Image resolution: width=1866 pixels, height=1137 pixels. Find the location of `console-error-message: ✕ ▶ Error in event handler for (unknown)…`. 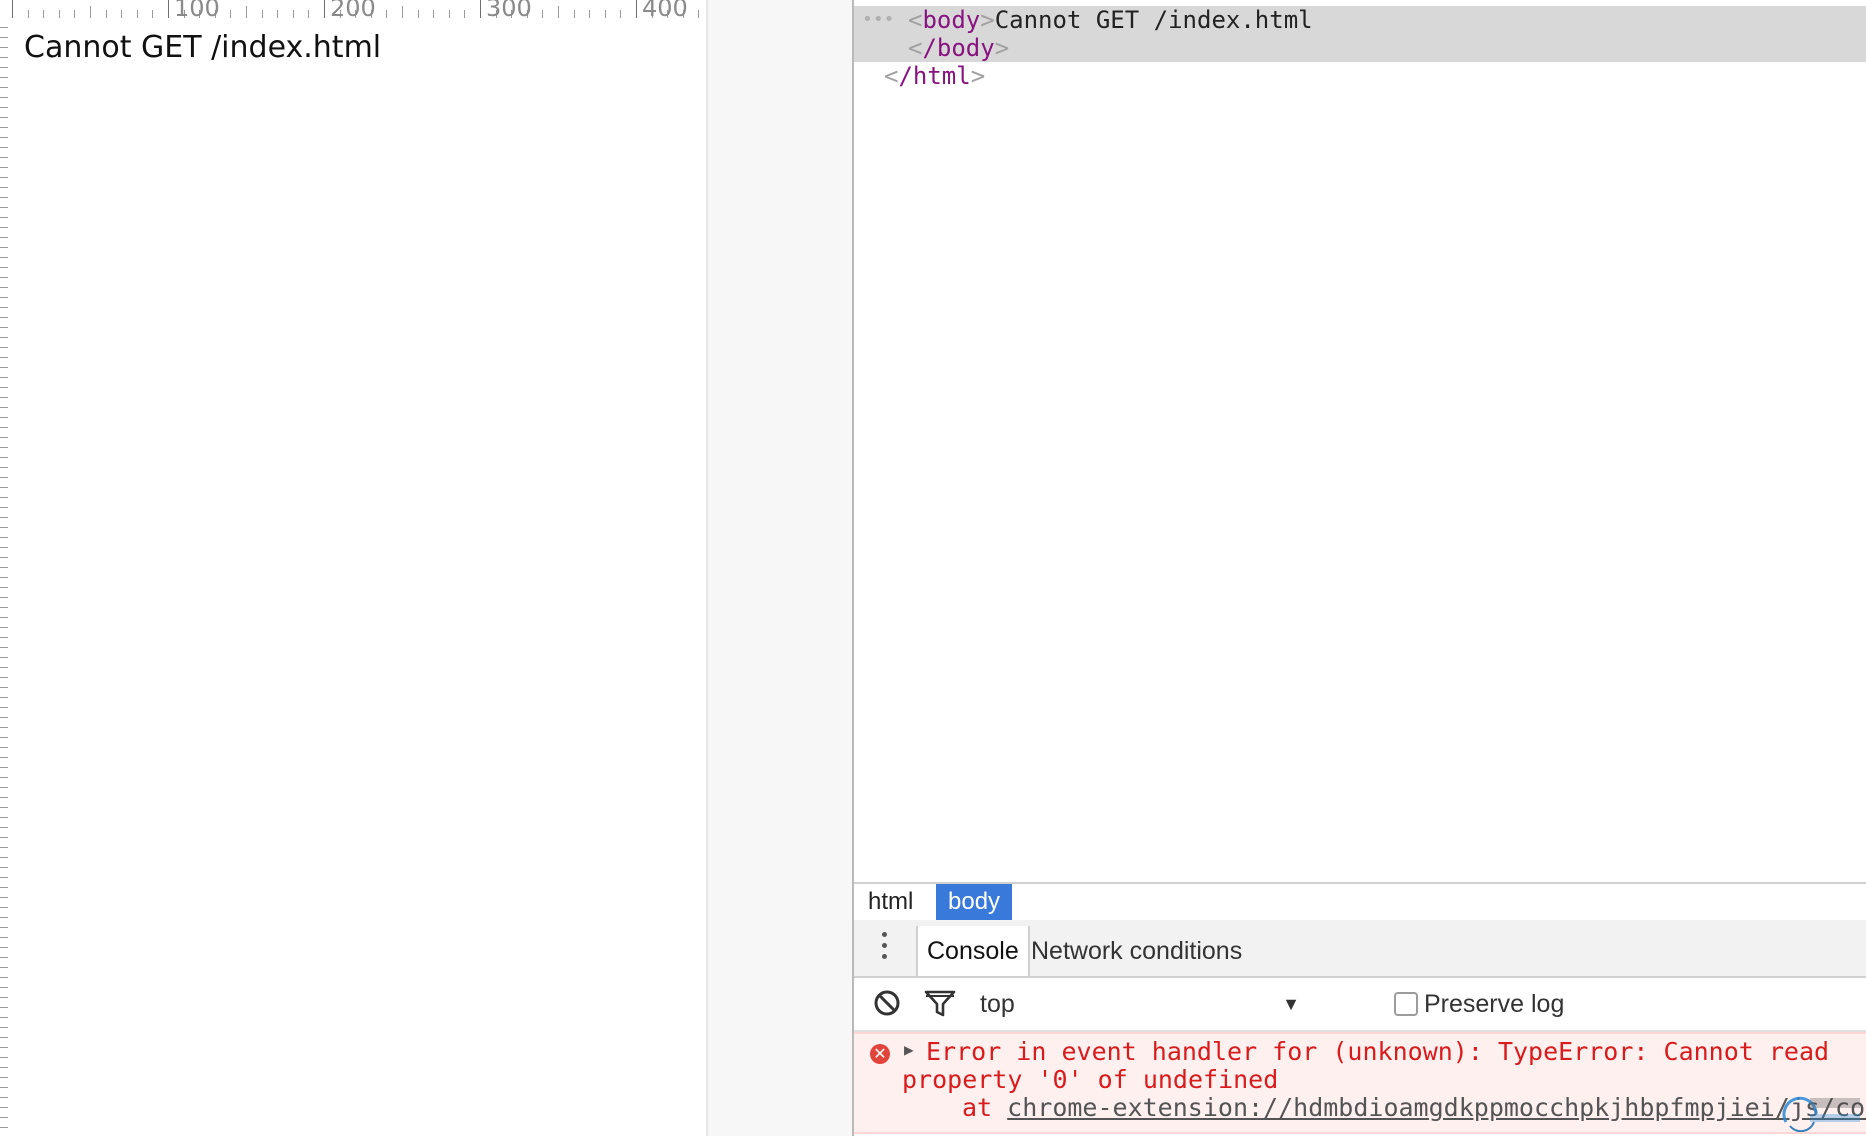

console-error-message: ✕ ▶ Error in event handler for (unknown)… is located at coordinates (1360, 1083).